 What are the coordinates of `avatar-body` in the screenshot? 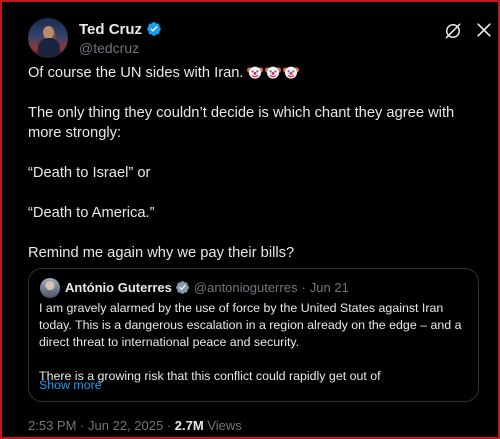 It's located at (49, 48).